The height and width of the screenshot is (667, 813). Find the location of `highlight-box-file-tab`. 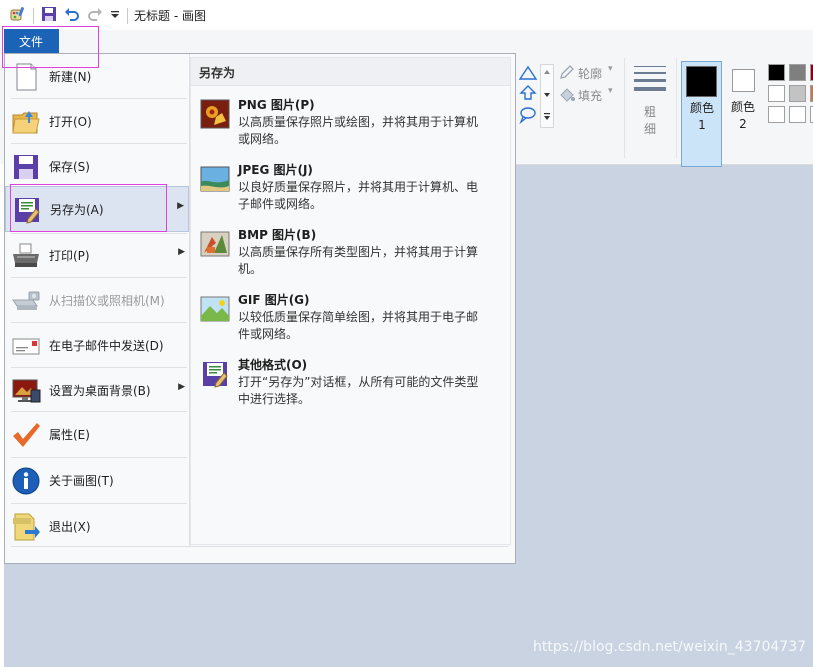

highlight-box-file-tab is located at coordinates (50, 47).